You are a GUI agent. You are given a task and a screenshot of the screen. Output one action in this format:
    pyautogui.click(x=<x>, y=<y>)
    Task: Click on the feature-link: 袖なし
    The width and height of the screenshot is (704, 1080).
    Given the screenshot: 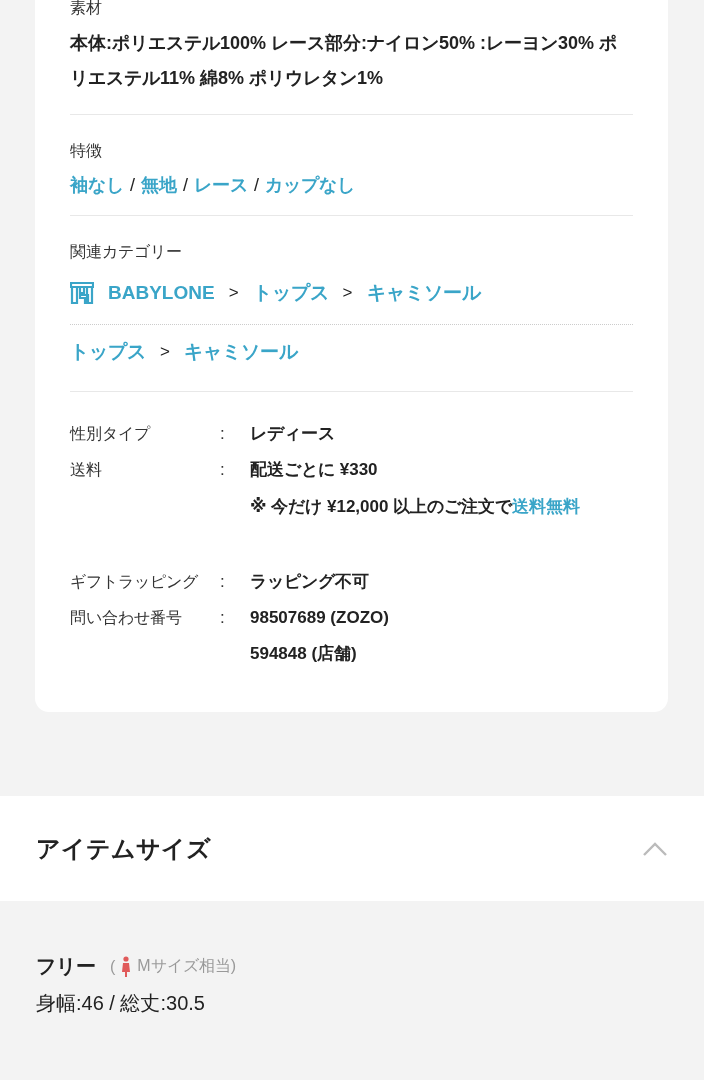 What is the action you would take?
    pyautogui.click(x=97, y=185)
    